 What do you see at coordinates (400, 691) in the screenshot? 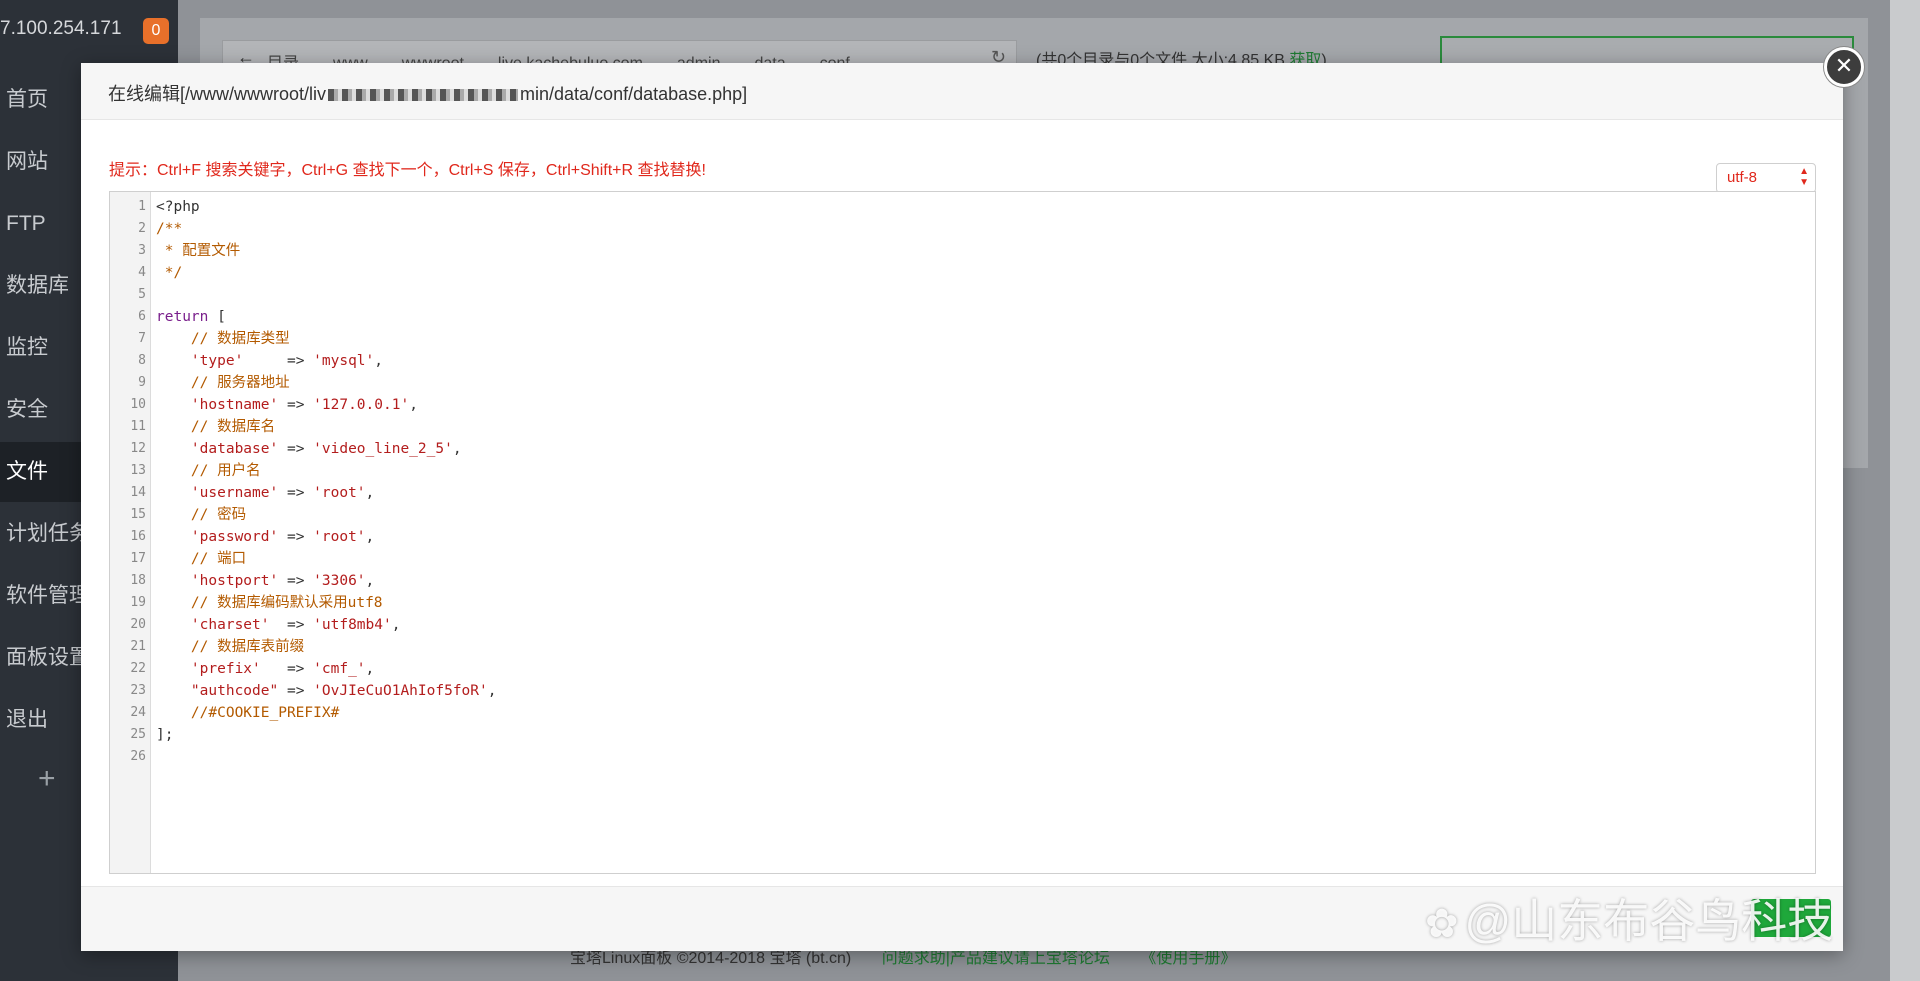
I see `code-token: 'OvJIeCuO1AhIof5foR'` at bounding box center [400, 691].